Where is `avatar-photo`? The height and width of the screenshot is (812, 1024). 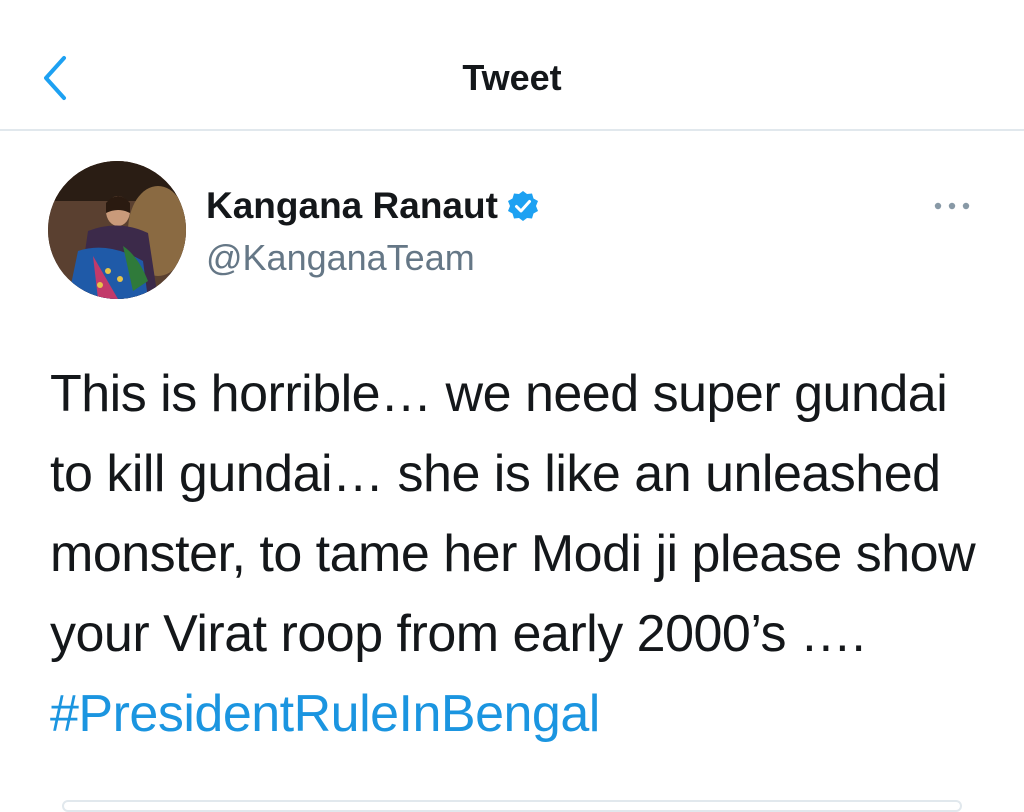
avatar-photo is located at coordinates (117, 230).